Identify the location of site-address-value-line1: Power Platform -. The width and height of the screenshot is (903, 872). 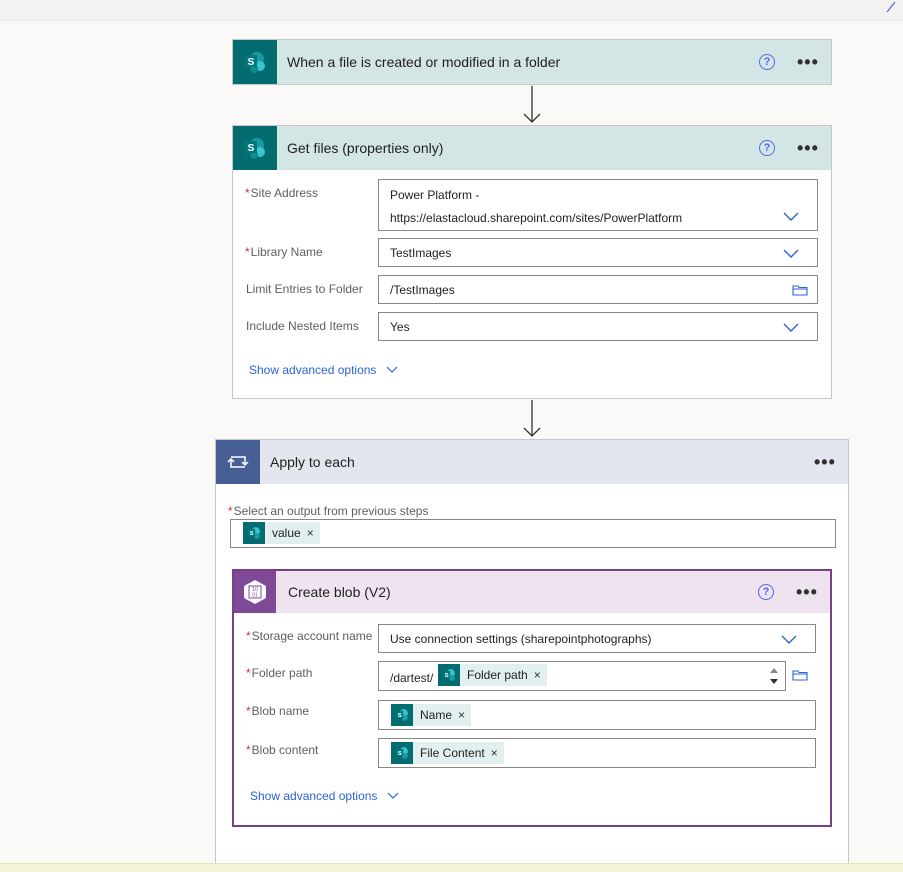
(435, 195).